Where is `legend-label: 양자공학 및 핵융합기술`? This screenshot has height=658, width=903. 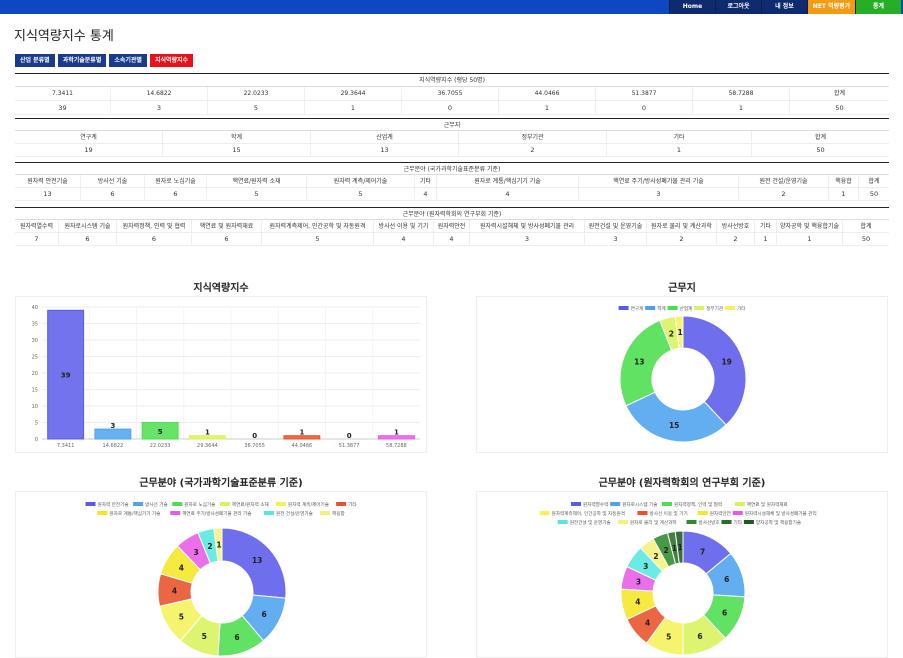 legend-label: 양자공학 및 핵융합기술 is located at coordinates (778, 522).